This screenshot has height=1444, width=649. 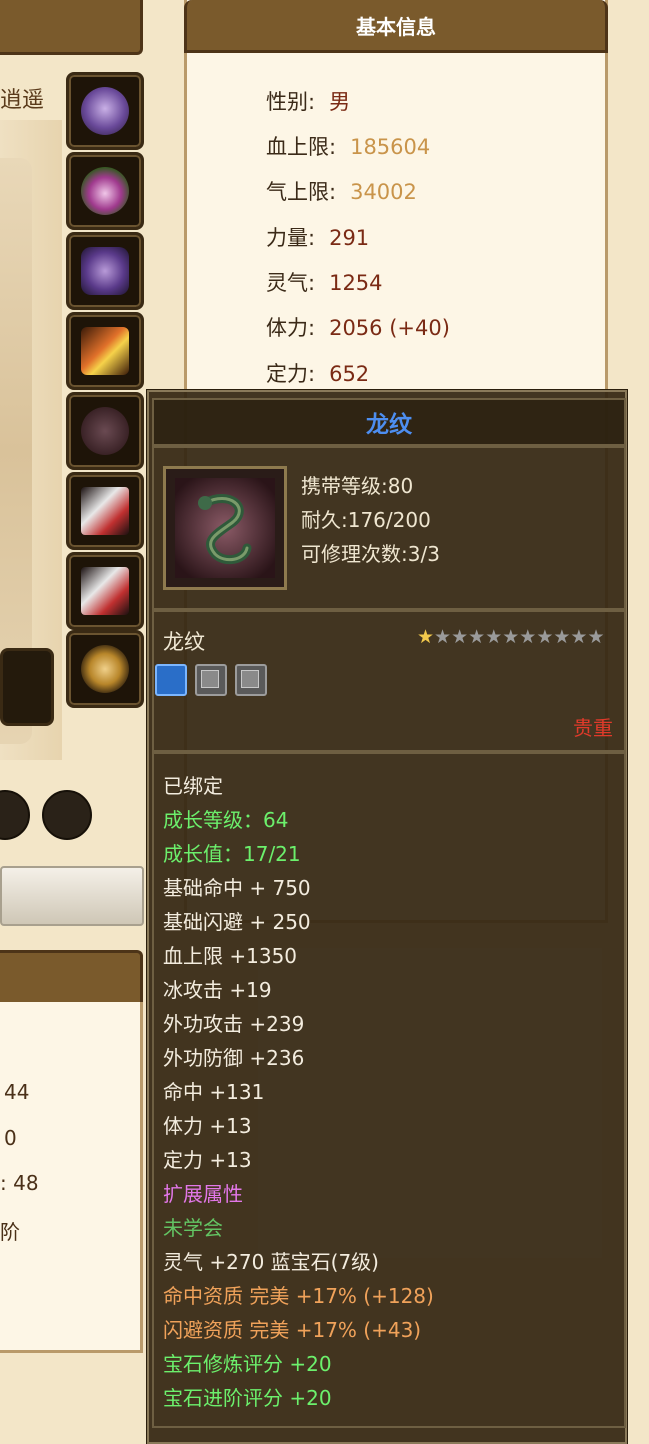 I want to click on item-name: 龙纹, so click(x=184, y=642).